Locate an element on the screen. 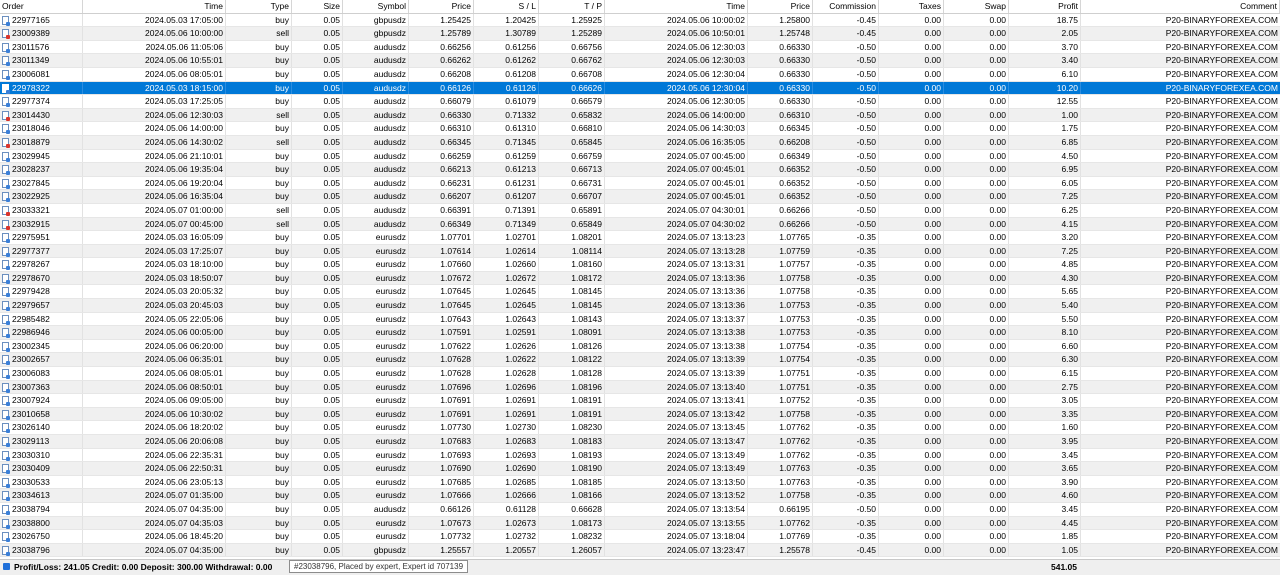  cell-price: 1.07691 is located at coordinates (441, 414).